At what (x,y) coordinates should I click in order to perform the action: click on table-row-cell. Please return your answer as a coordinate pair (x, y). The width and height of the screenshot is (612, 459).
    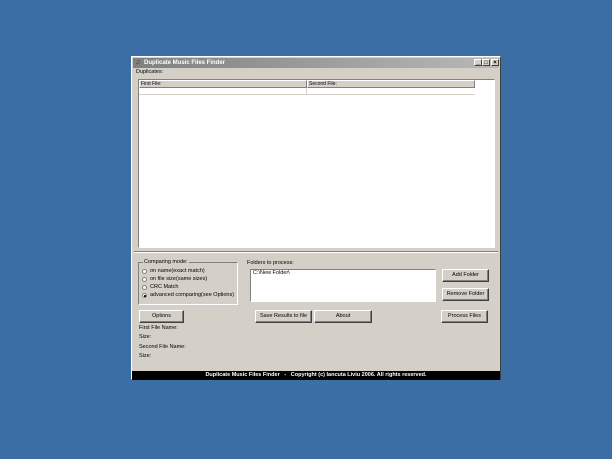
    Looking at the image, I should click on (391, 91).